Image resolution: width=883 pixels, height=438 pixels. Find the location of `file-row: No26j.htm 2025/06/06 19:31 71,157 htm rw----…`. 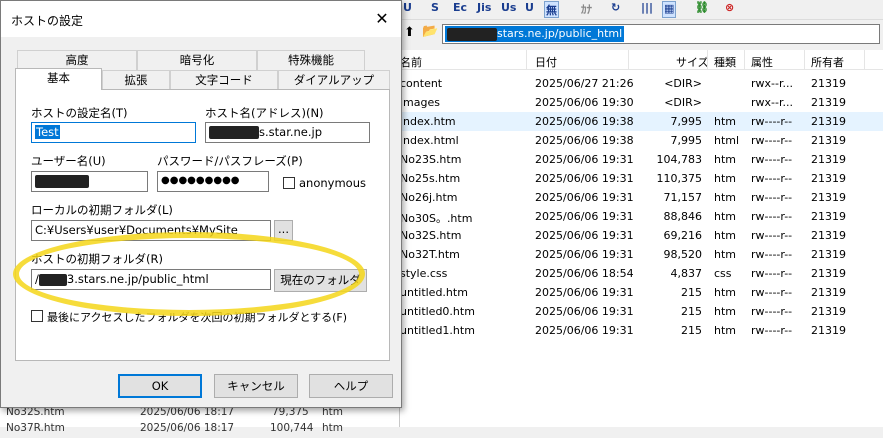

file-row: No26j.htm 2025/06/06 19:31 71,157 htm rw----… is located at coordinates (641, 197).